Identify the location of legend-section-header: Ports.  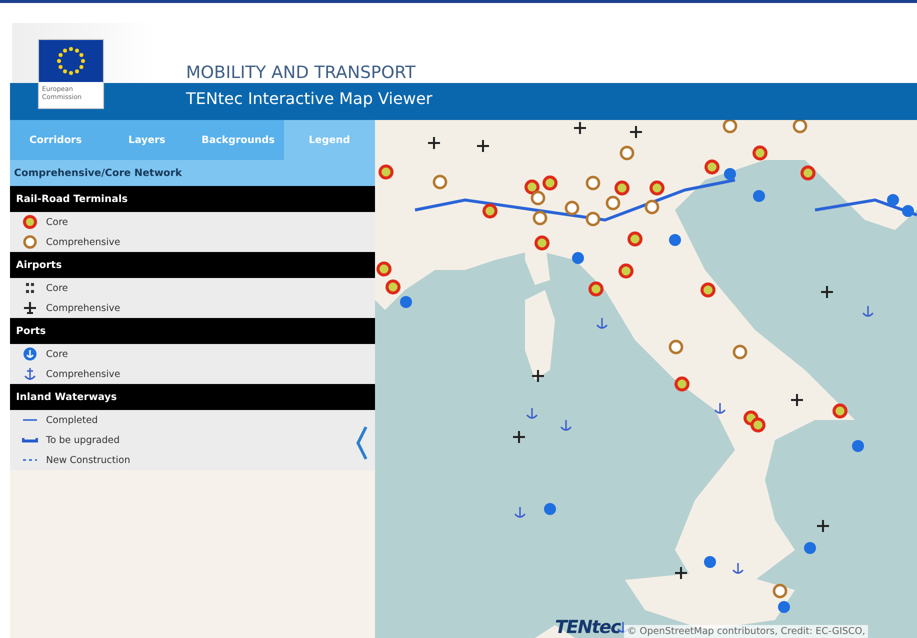
(192, 331).